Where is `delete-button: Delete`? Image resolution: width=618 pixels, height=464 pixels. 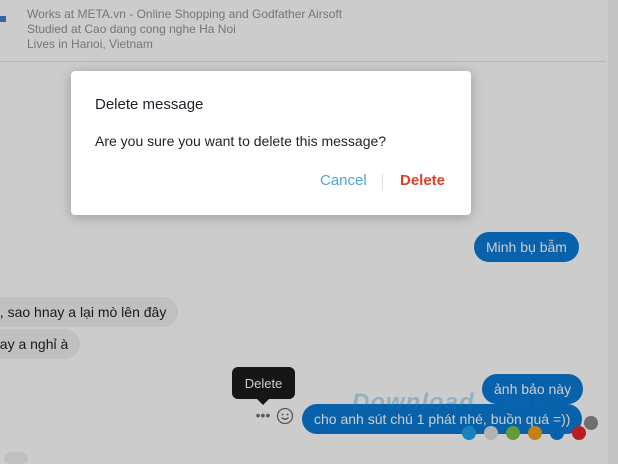 delete-button: Delete is located at coordinates (422, 180).